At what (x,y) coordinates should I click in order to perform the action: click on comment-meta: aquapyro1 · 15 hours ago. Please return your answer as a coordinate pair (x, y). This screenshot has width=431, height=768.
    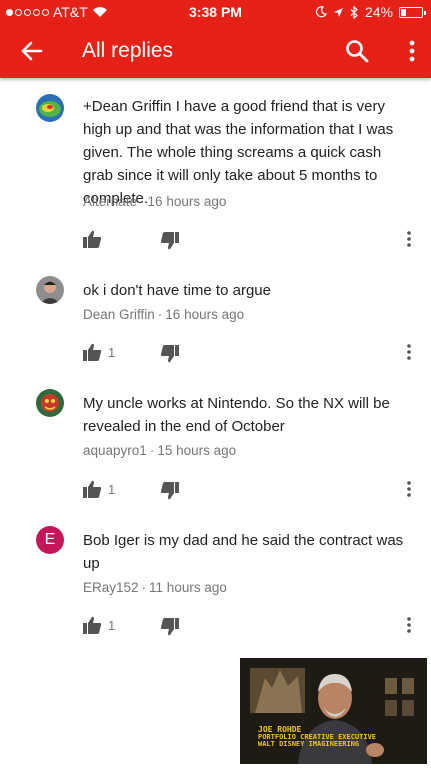
    Looking at the image, I should click on (160, 450).